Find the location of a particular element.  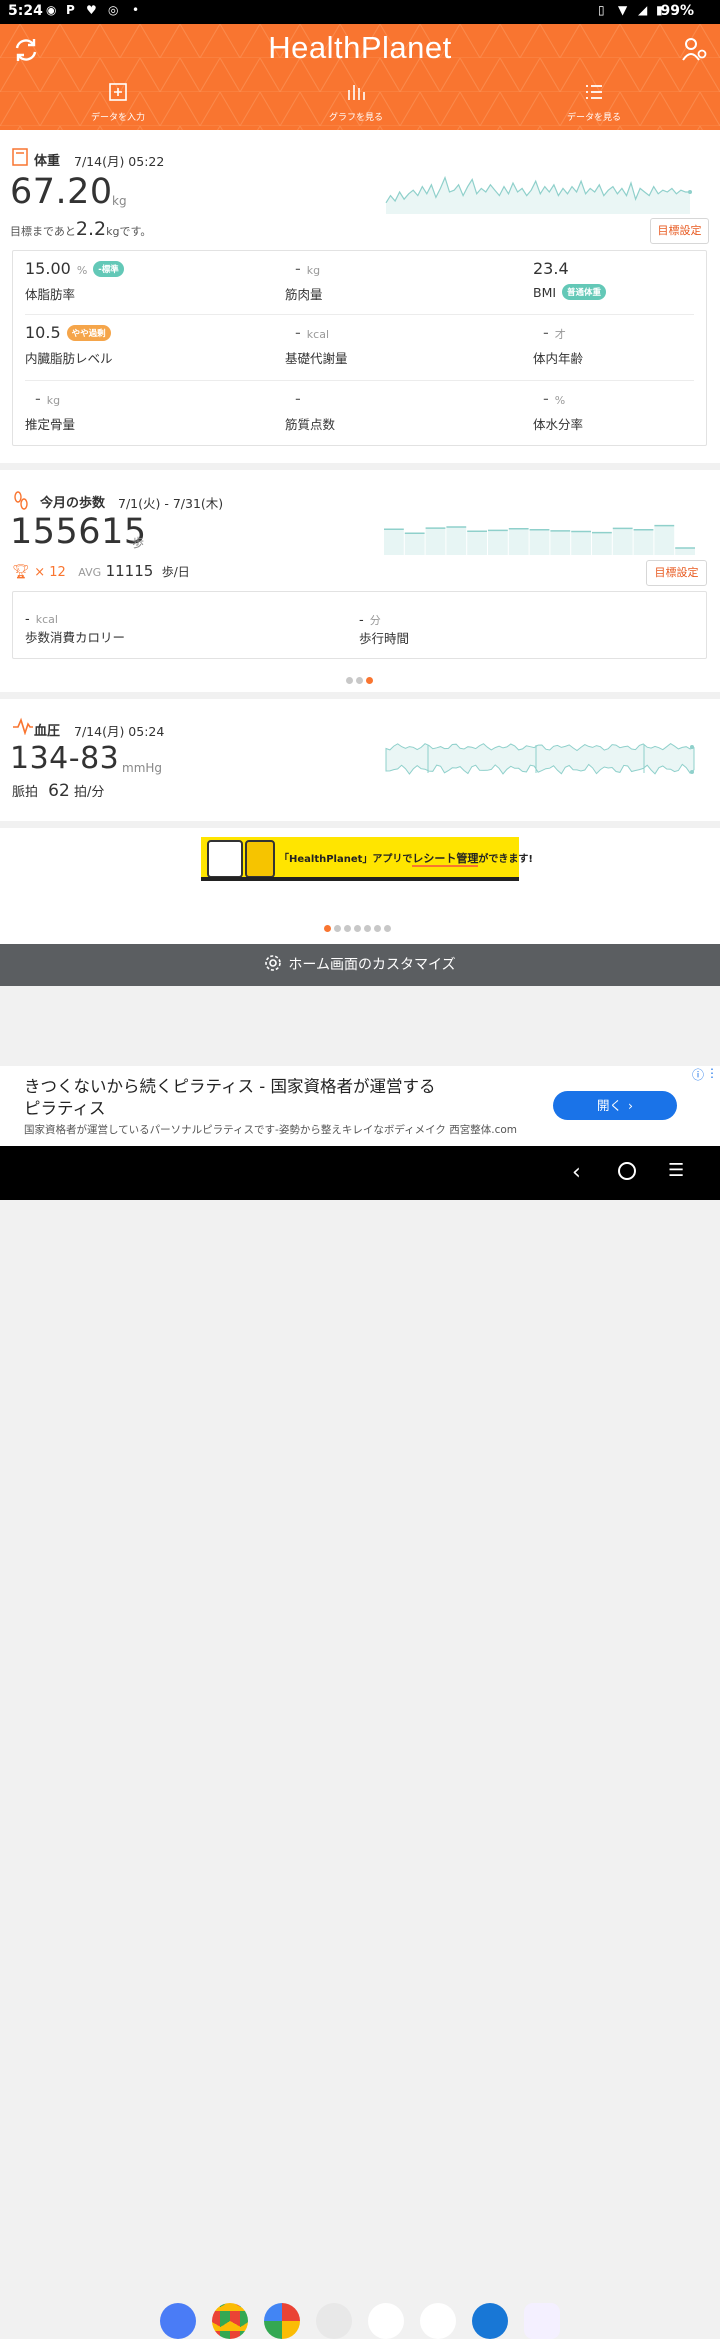

p-icon: P is located at coordinates (70, 10).